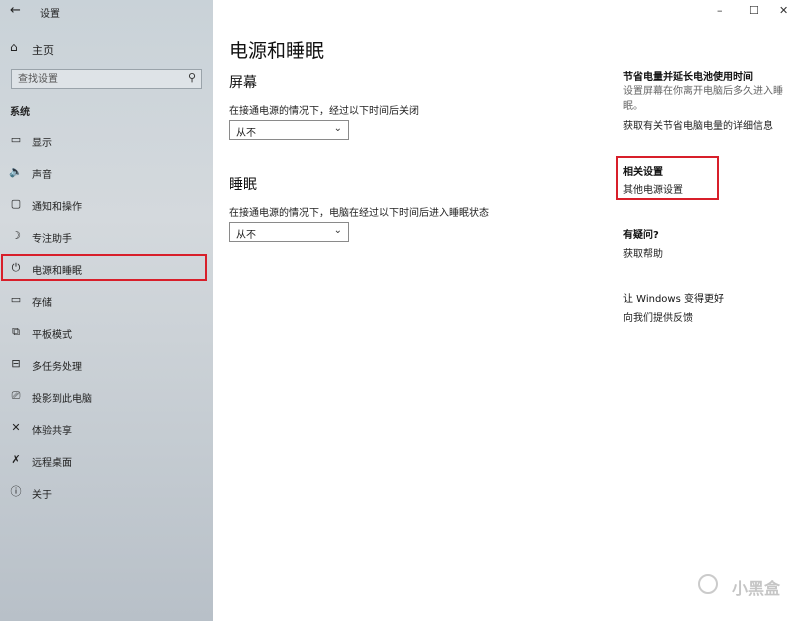 This screenshot has height=621, width=800. What do you see at coordinates (106, 332) in the screenshot?
I see `sidebar-item-tablet-mode: ⧉ 平板模式` at bounding box center [106, 332].